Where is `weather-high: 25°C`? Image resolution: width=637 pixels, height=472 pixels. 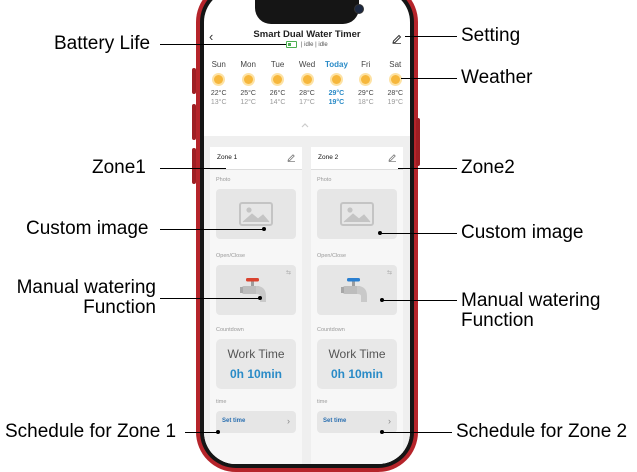 weather-high: 25°C is located at coordinates (248, 93).